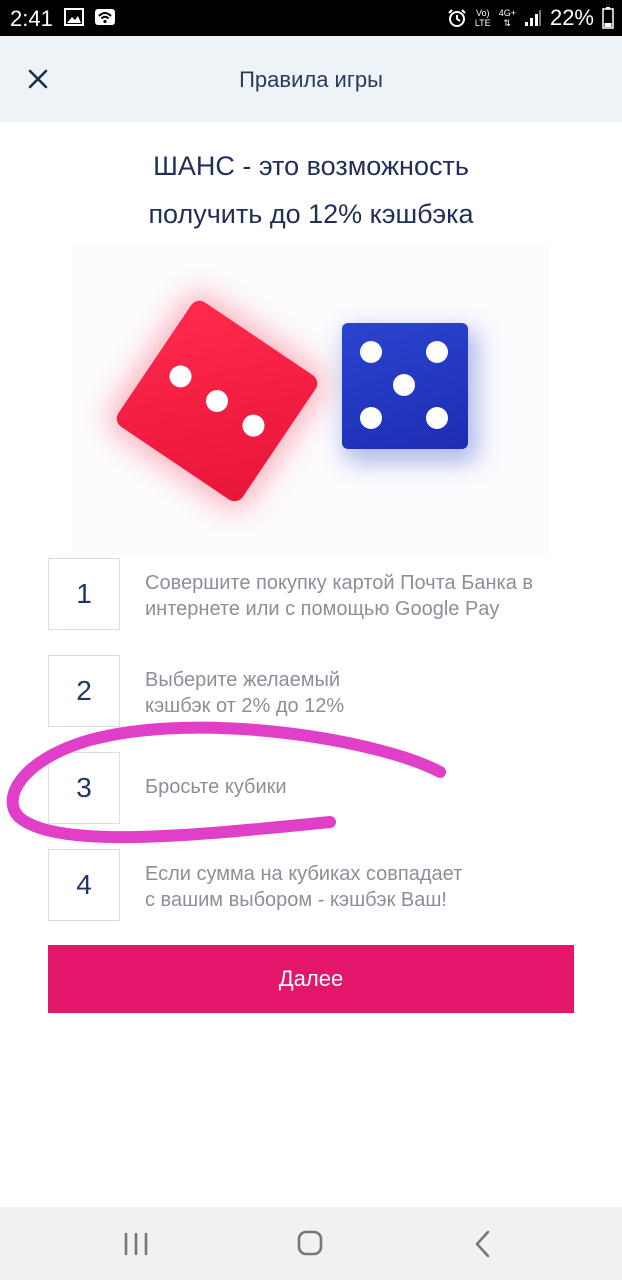  Describe the element at coordinates (311, 18) in the screenshot. I see `status-bar: 2:41 Vo) LTE 4G+ ⇅ 22%` at that location.